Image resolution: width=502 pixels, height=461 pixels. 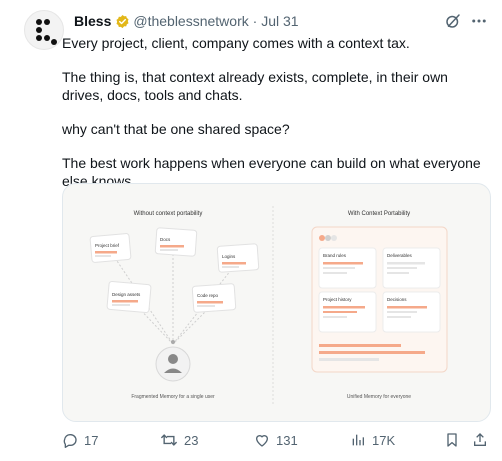 What do you see at coordinates (479, 23) in the screenshot?
I see `more-options-icon` at bounding box center [479, 23].